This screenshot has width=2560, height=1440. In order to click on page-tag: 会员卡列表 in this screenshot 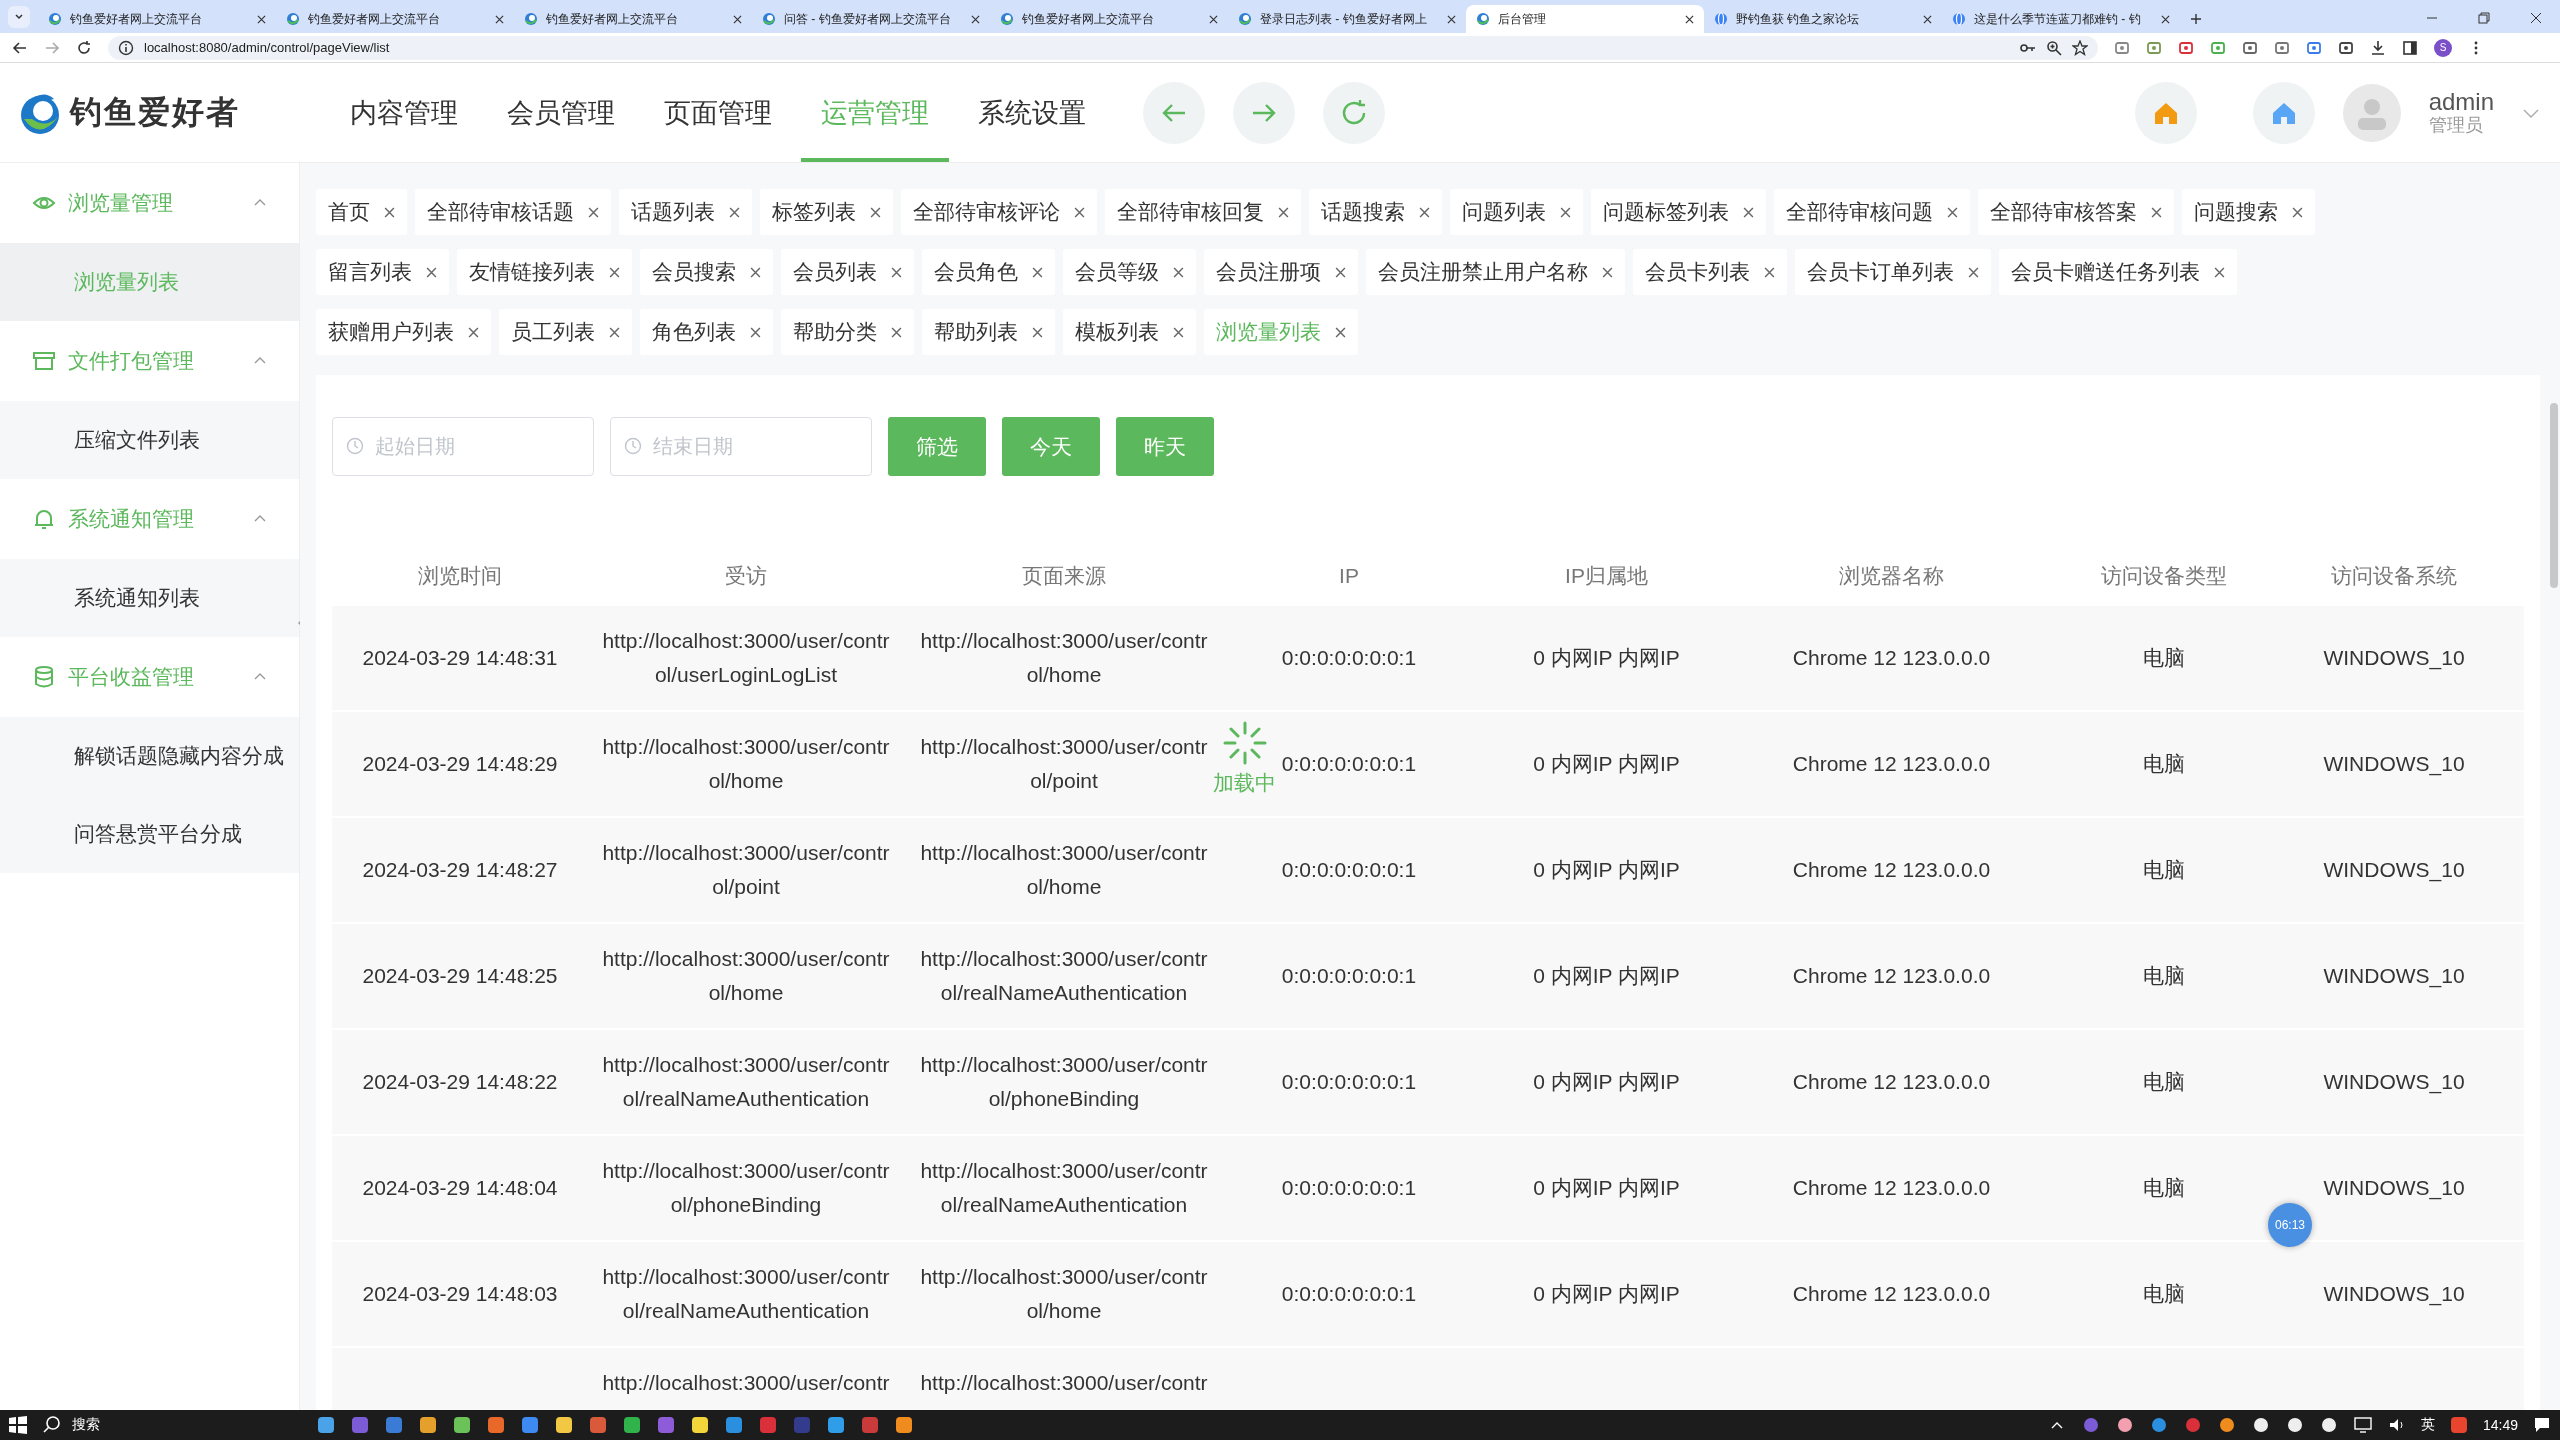, I will do `click(1710, 272)`.